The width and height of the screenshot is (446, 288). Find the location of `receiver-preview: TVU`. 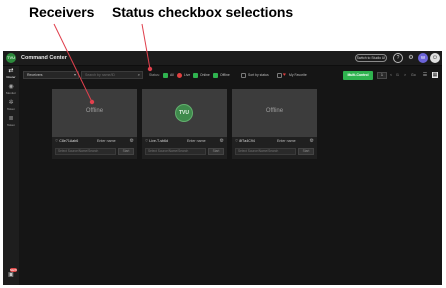

receiver-preview: TVU is located at coordinates (184, 113).